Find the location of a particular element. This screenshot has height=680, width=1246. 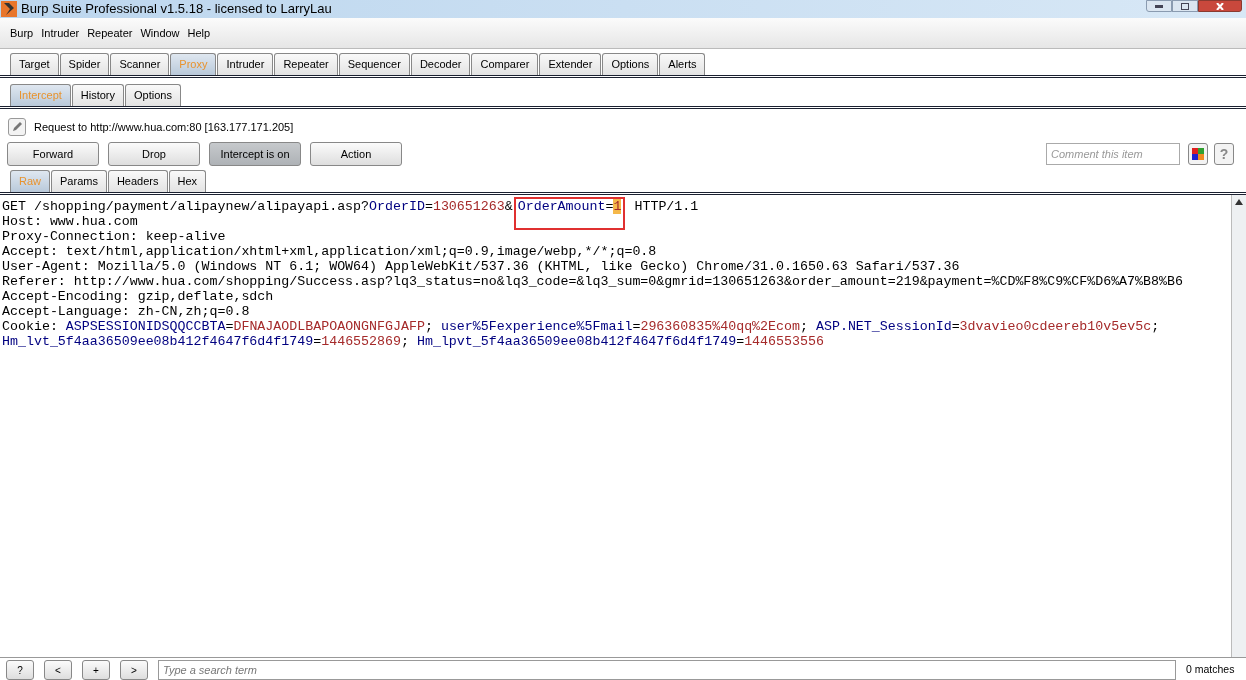

action-button: Drop is located at coordinates (154, 154).